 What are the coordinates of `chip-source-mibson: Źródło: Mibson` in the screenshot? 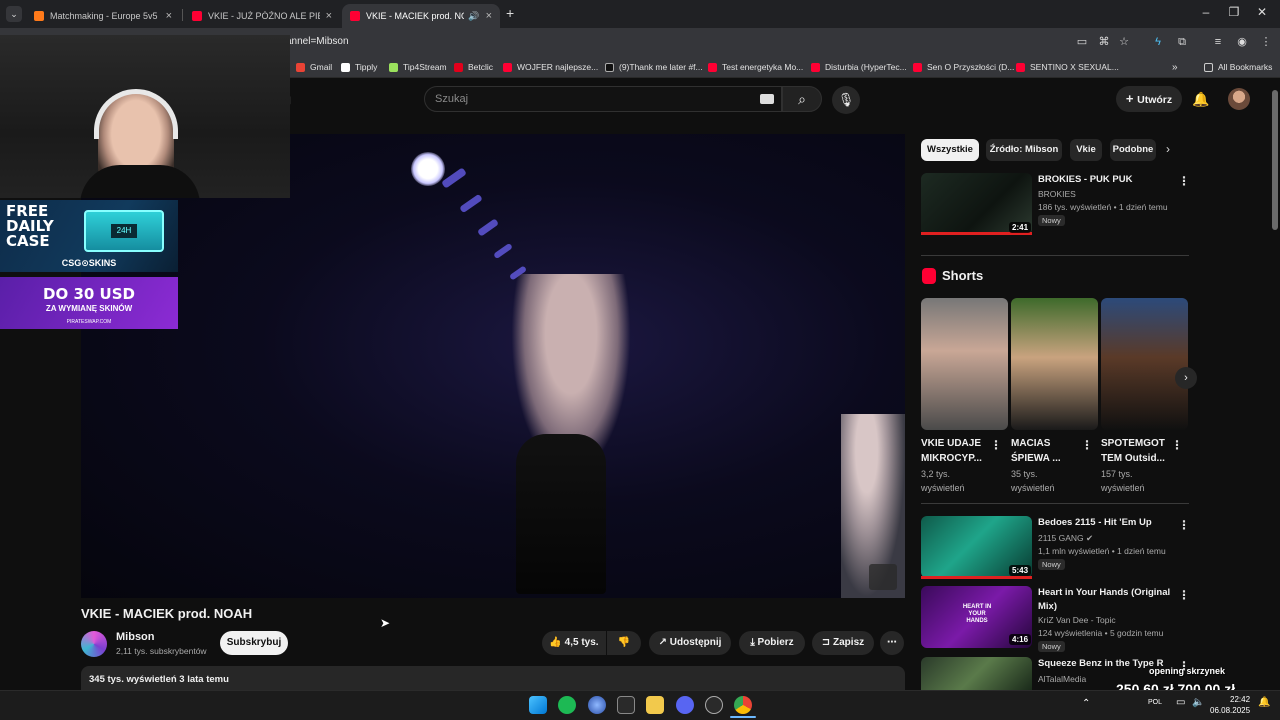 It's located at (1024, 150).